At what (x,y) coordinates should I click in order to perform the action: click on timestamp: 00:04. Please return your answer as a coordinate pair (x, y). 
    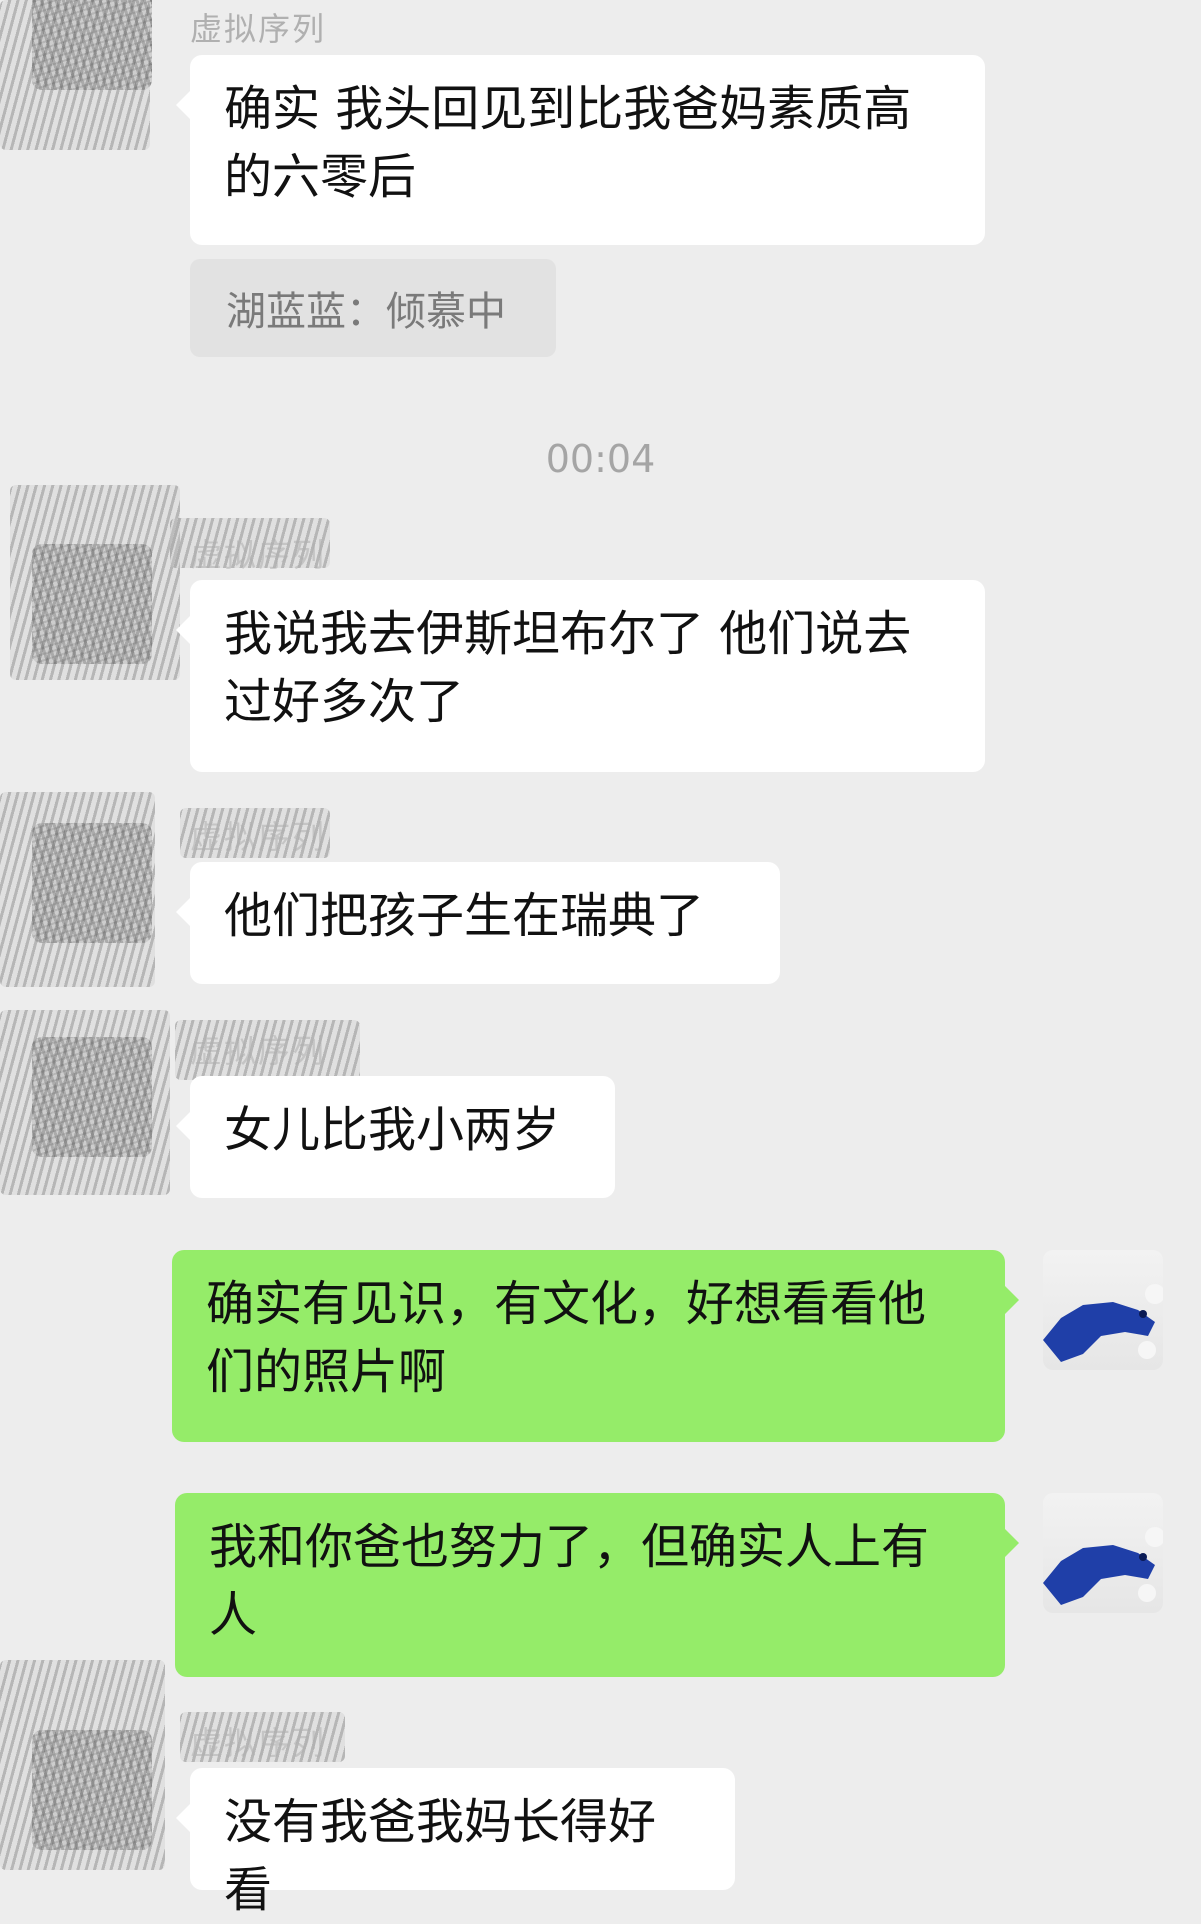
    Looking at the image, I should click on (600, 459).